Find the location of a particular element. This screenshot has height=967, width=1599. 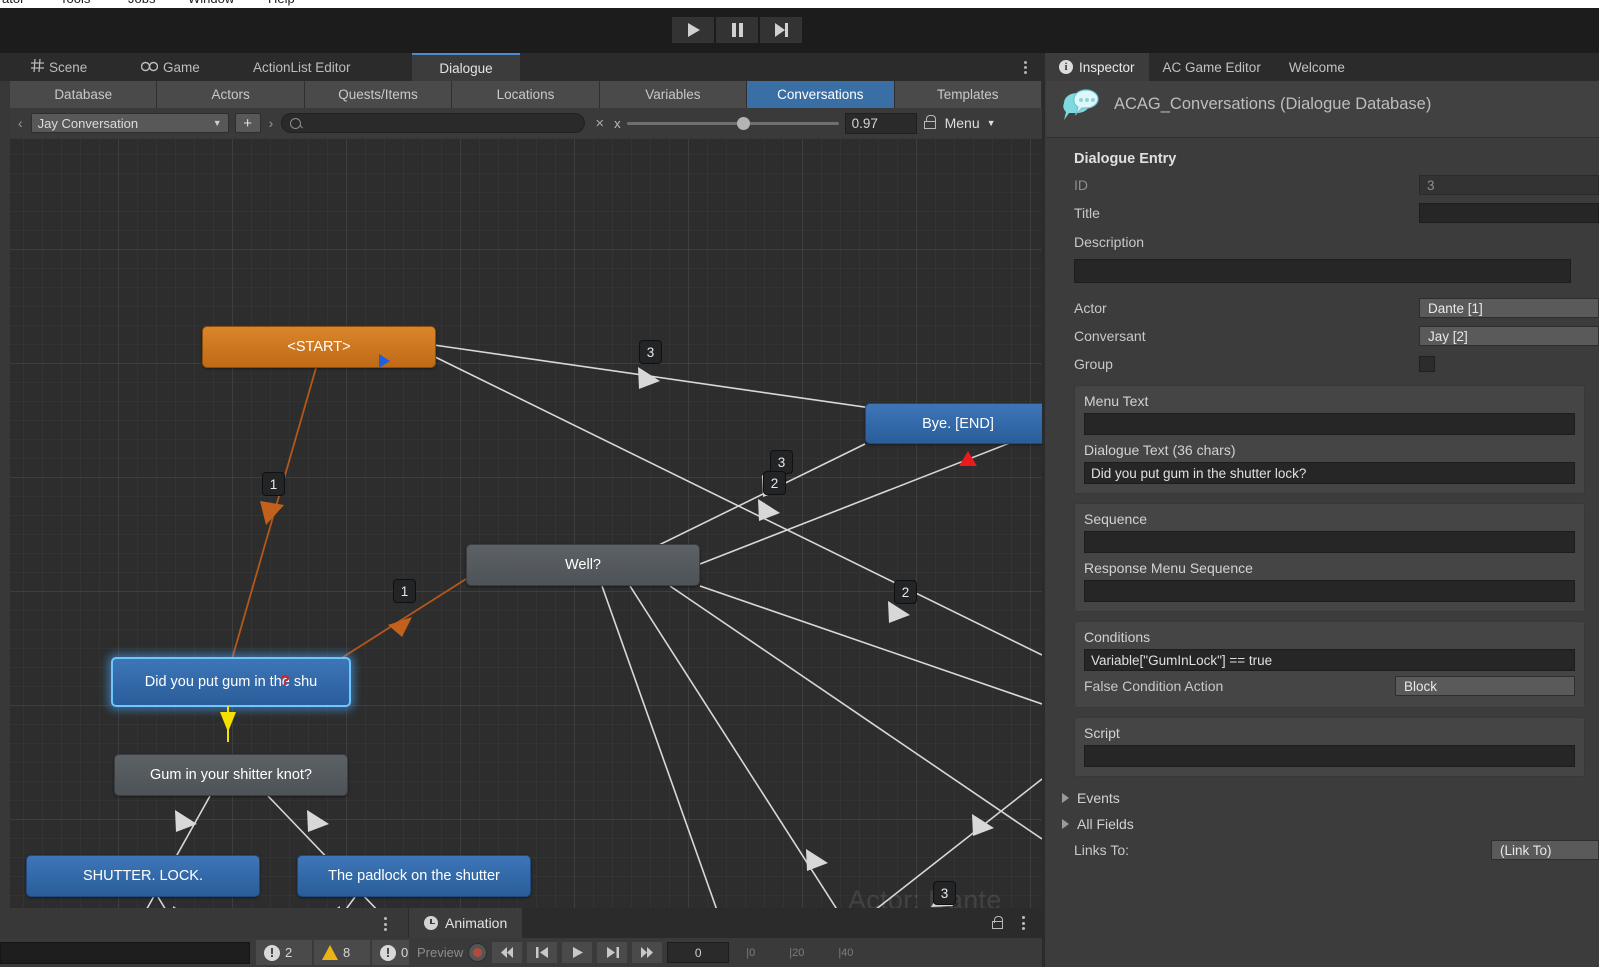

tab-inspector: i Inspector is located at coordinates (1097, 67).